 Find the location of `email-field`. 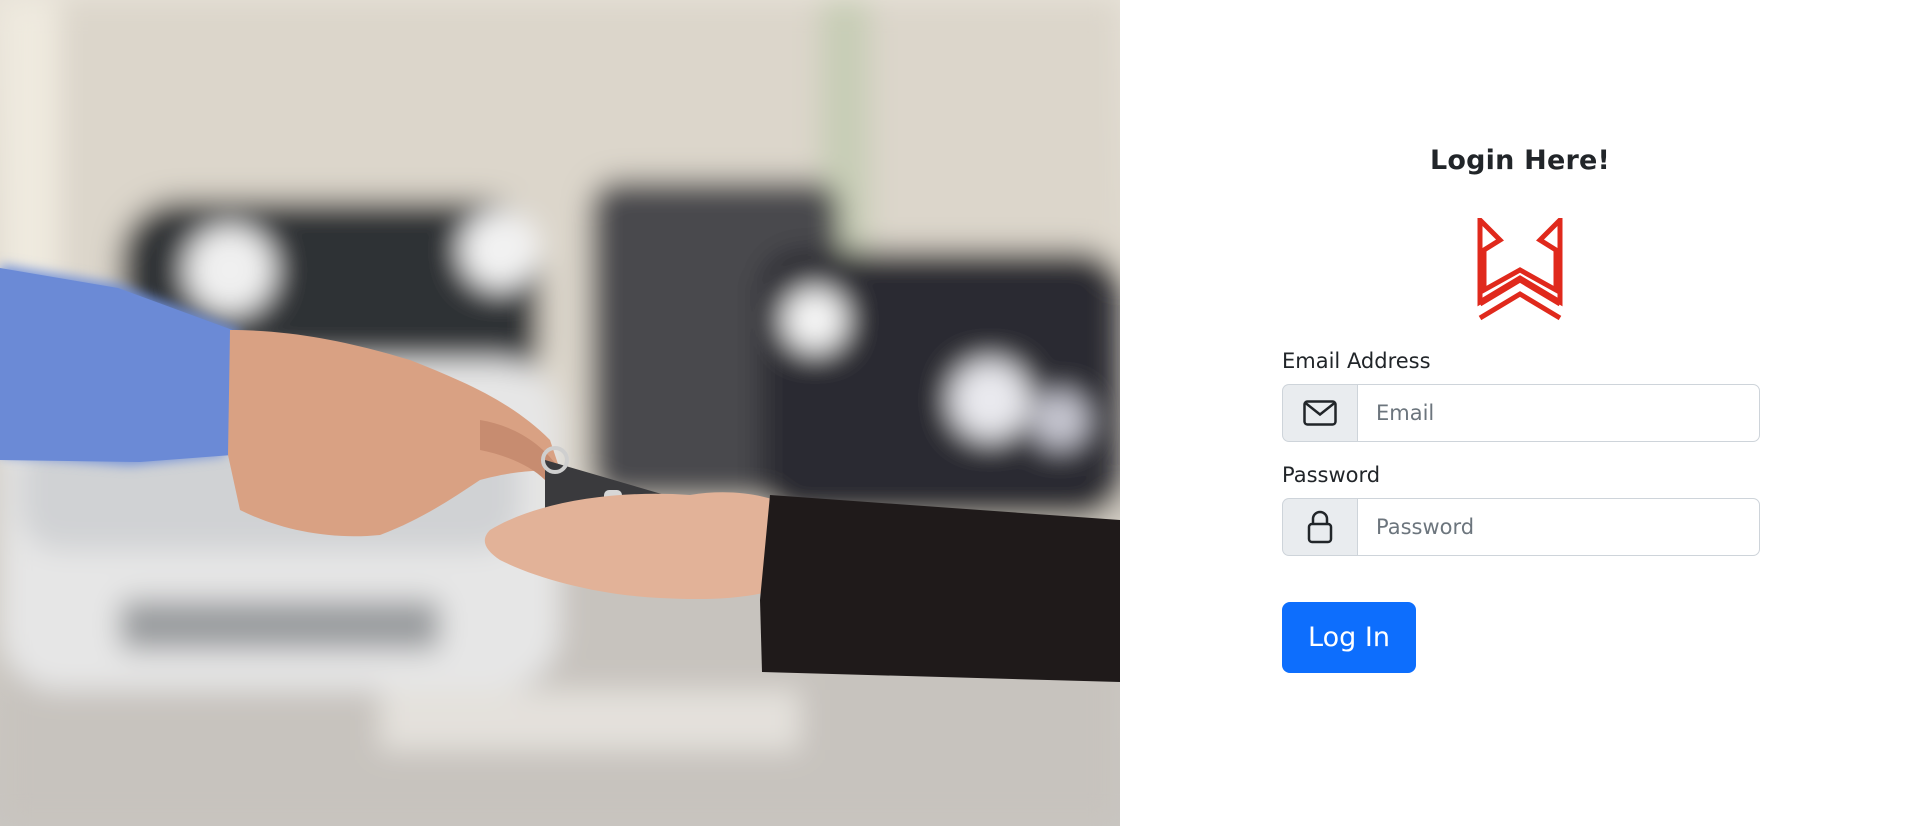

email-field is located at coordinates (1558, 413).